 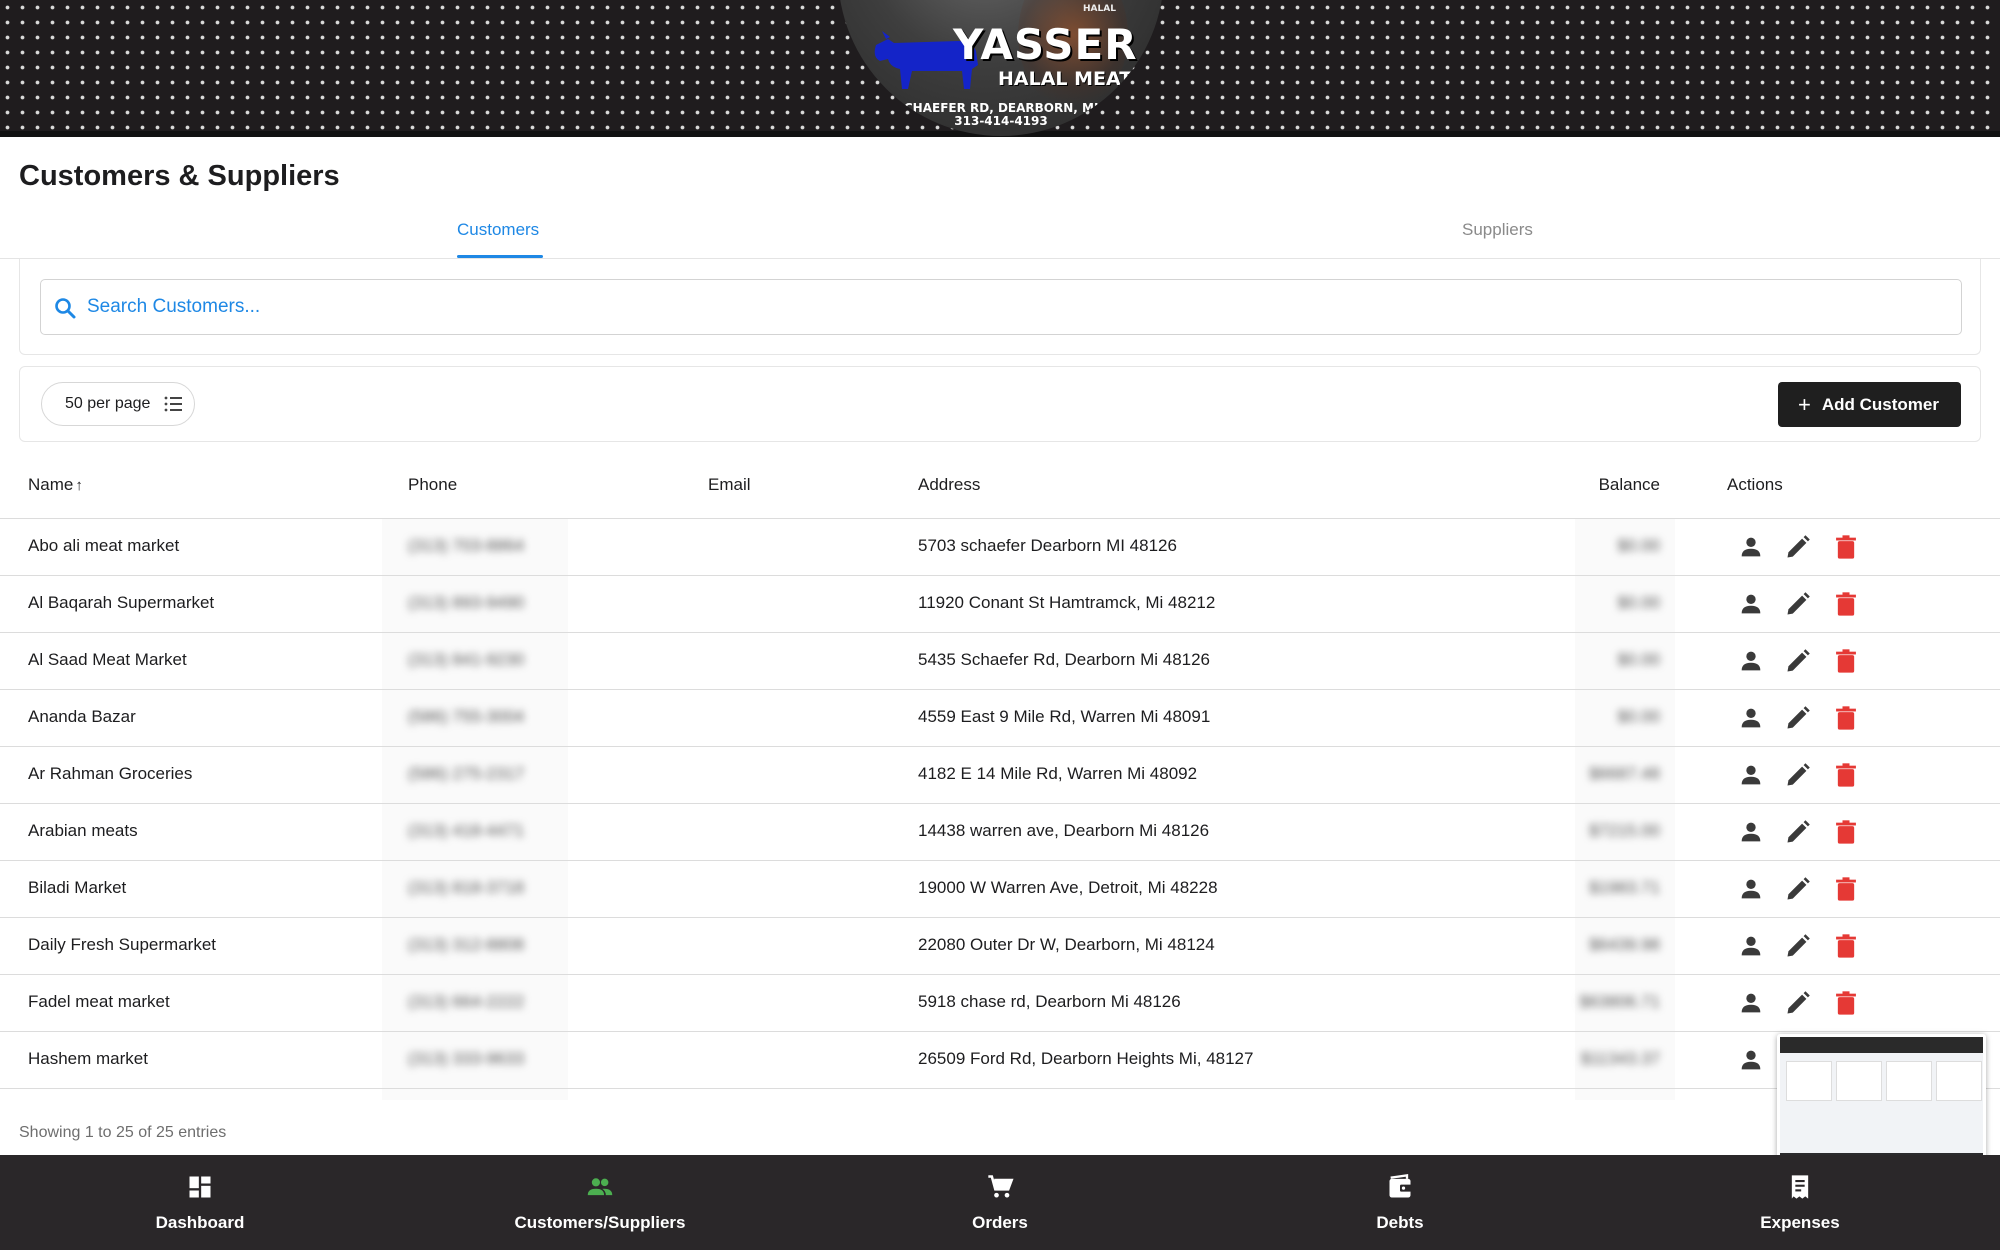 What do you see at coordinates (55, 485) in the screenshot?
I see `column-header-name: Name ↑` at bounding box center [55, 485].